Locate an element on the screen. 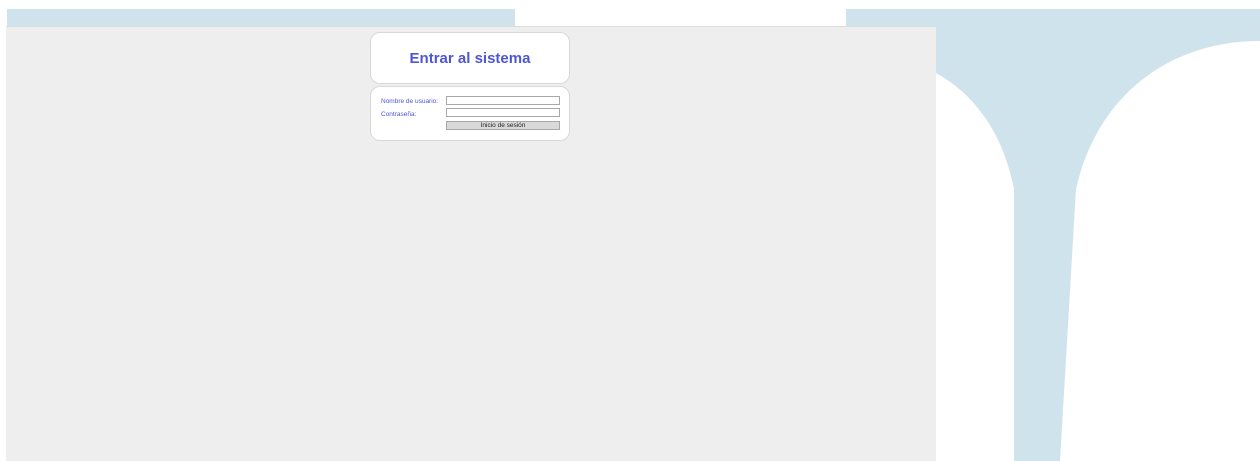 This screenshot has height=461, width=1260. login-title: Entrar al sistema is located at coordinates (470, 58).